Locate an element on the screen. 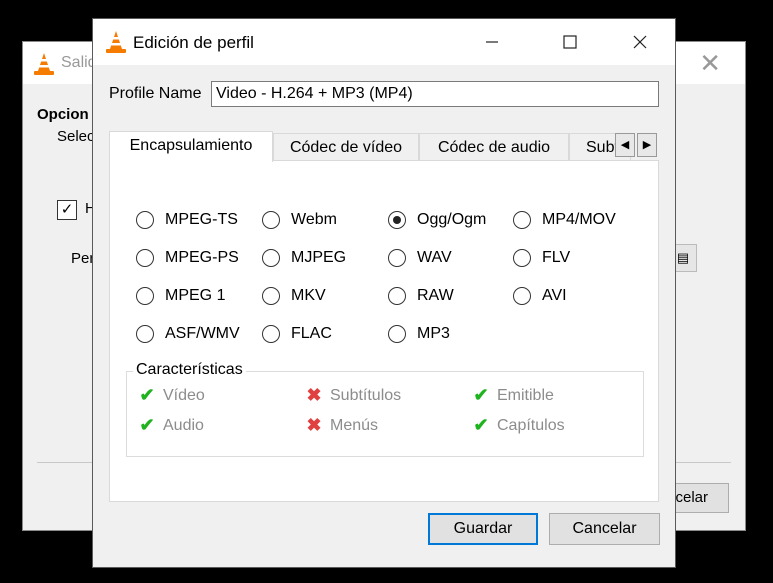  select-label: Selec is located at coordinates (76, 136).